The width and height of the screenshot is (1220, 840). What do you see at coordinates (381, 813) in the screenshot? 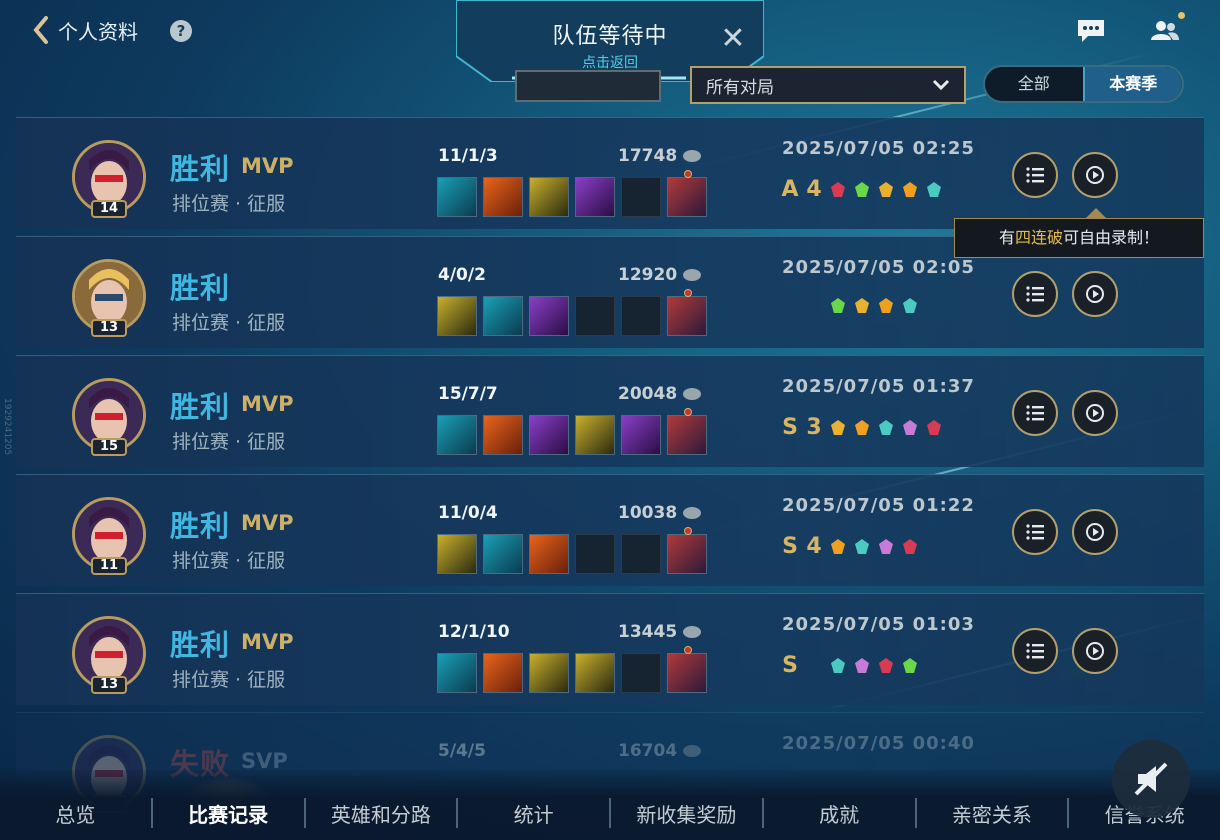
I see `nav-tab: 英雄和分路` at bounding box center [381, 813].